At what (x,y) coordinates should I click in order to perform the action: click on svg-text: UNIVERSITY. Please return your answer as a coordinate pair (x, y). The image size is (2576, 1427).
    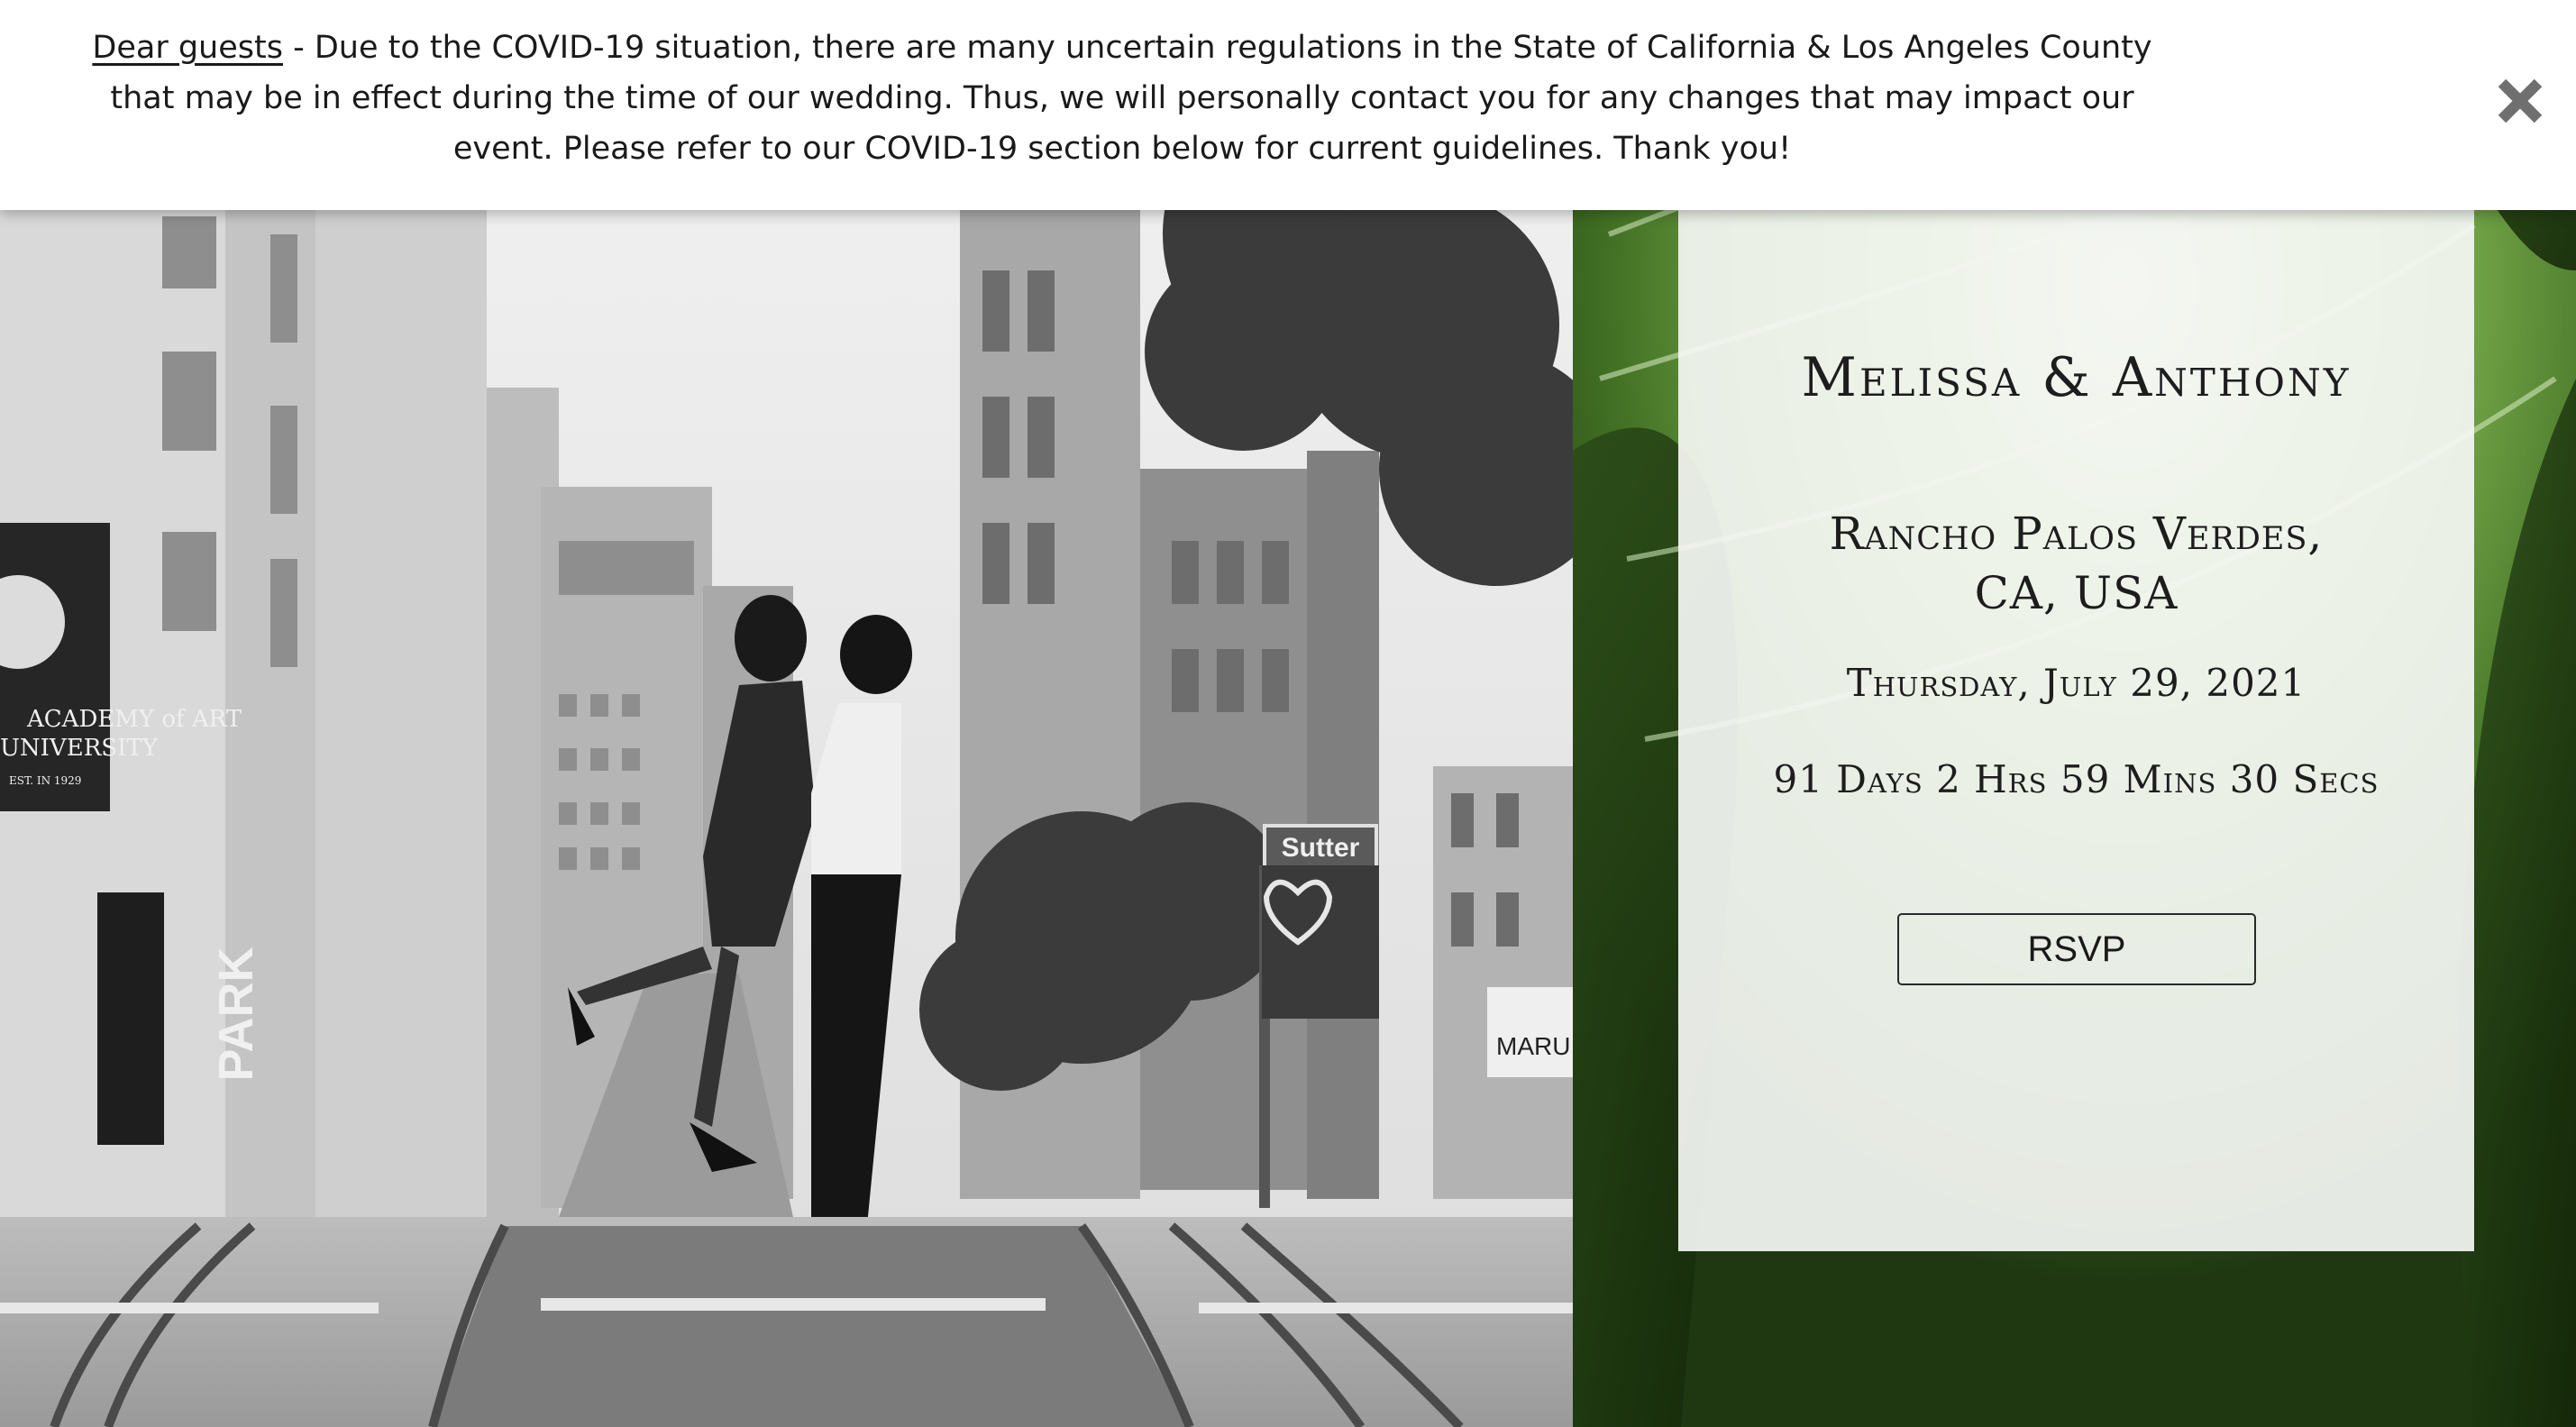
    Looking at the image, I should click on (79, 748).